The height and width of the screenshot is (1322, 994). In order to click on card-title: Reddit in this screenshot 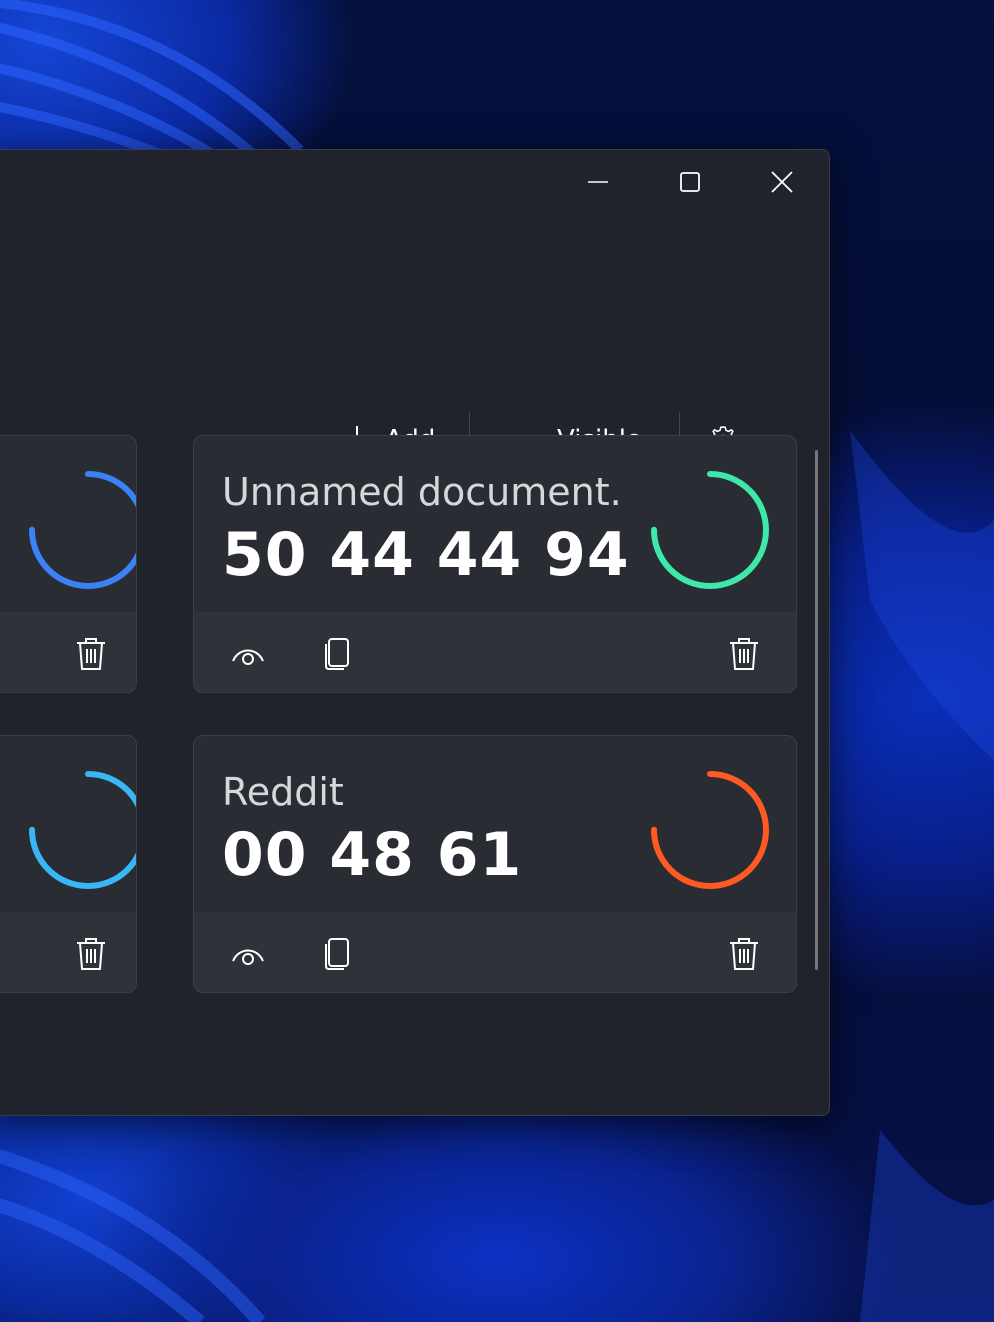, I will do `click(283, 792)`.